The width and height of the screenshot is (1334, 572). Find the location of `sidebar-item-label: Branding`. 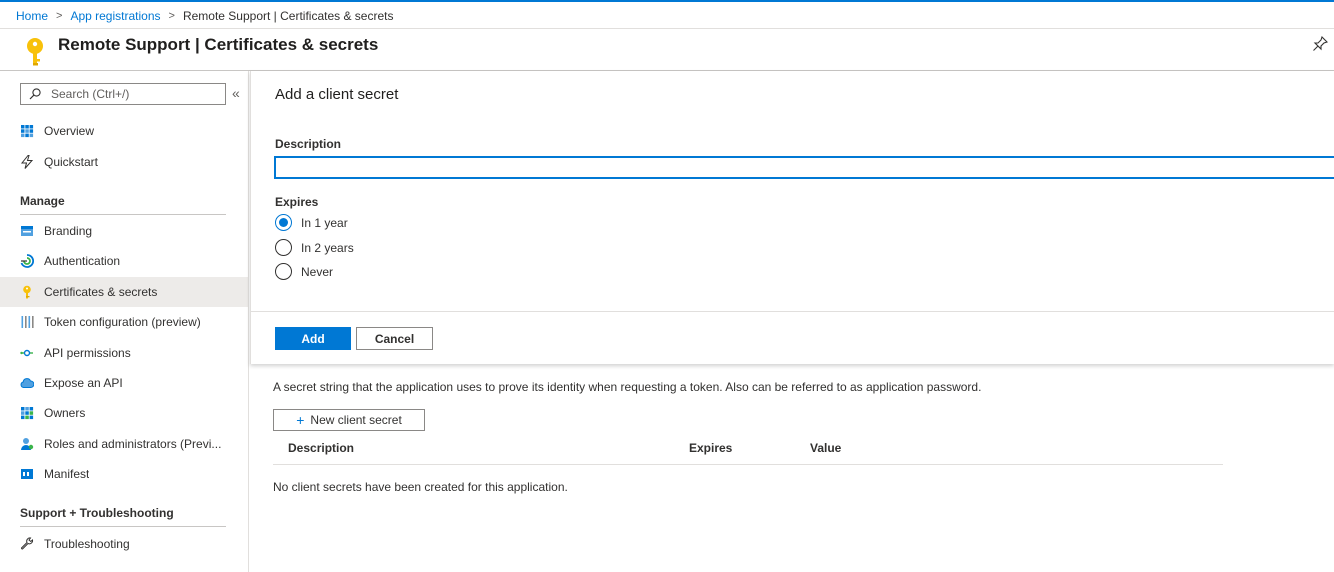

sidebar-item-label: Branding is located at coordinates (68, 231).